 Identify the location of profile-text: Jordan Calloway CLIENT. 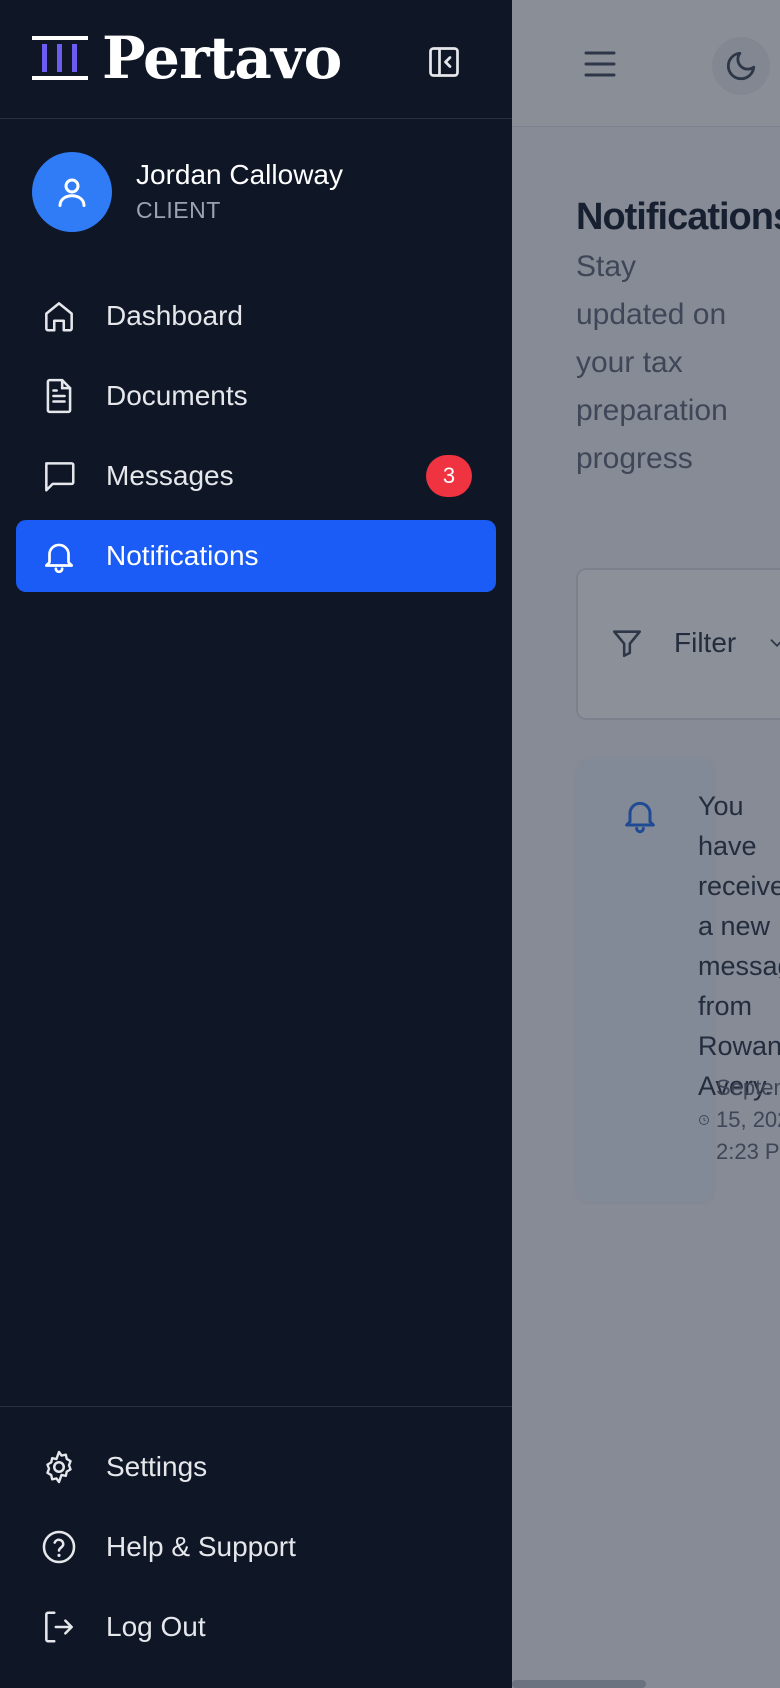
(239, 192).